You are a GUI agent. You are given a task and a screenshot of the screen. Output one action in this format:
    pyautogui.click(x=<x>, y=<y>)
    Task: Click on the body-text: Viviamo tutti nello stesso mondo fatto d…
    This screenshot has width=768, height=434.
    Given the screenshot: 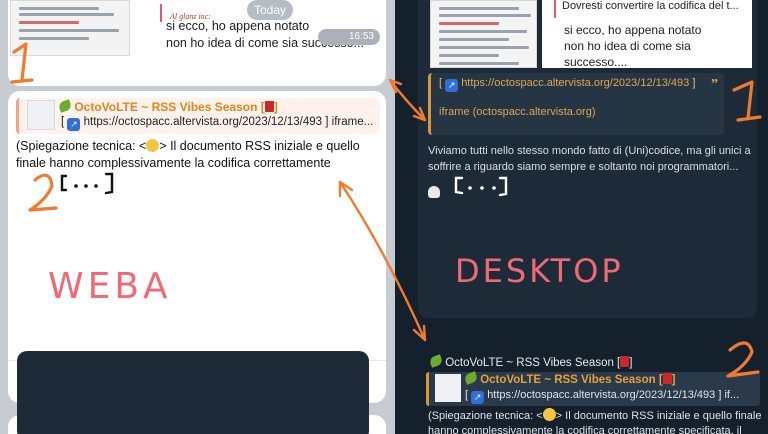 What is the action you would take?
    pyautogui.click(x=589, y=159)
    